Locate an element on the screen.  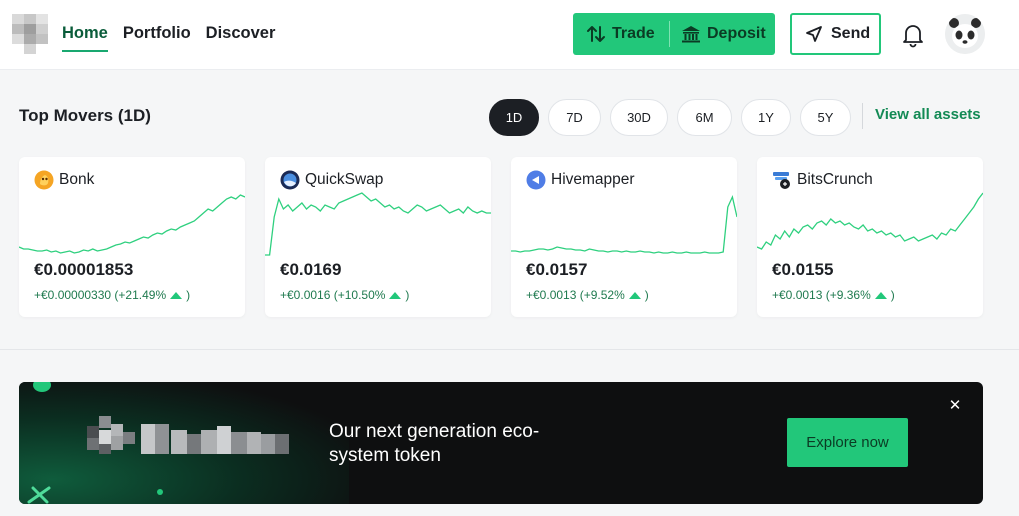
panda-avatar-icon is located at coordinates (965, 34).